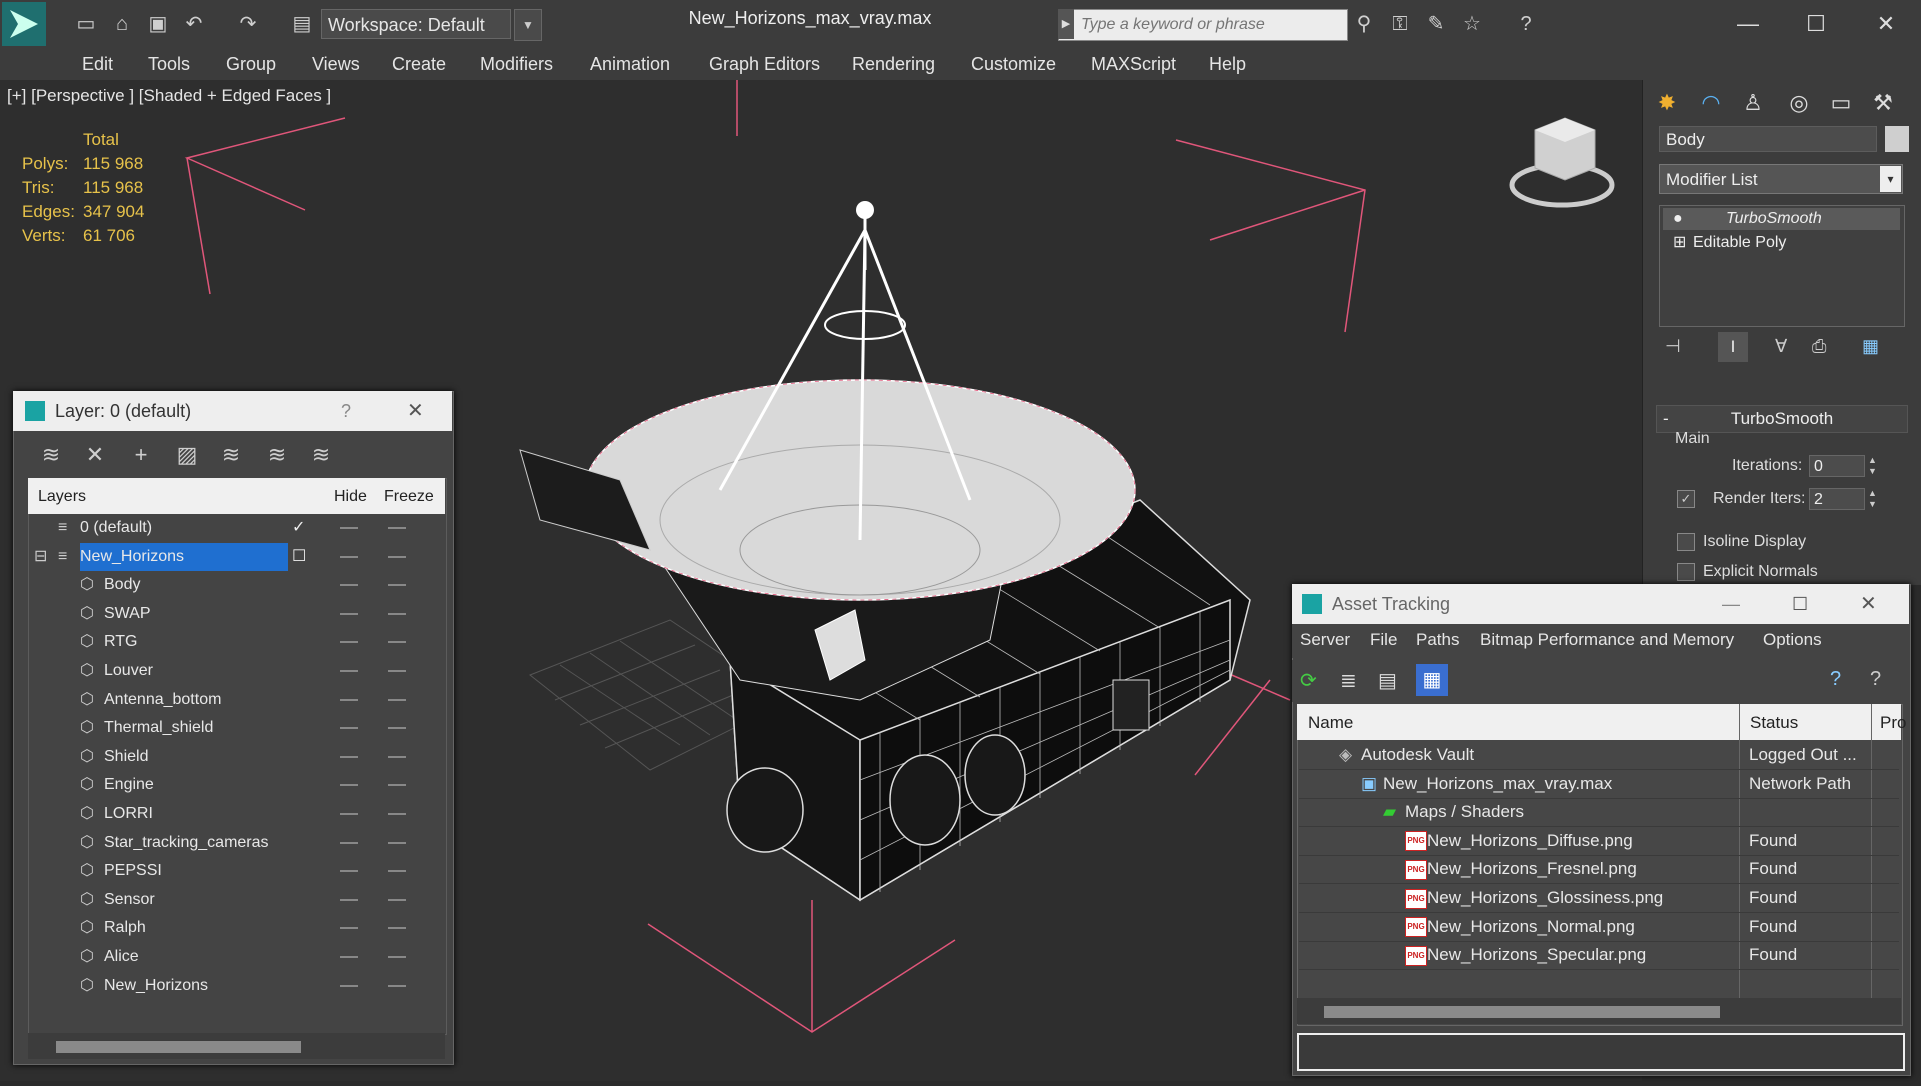  I want to click on column-pro: Pro, so click(1893, 723).